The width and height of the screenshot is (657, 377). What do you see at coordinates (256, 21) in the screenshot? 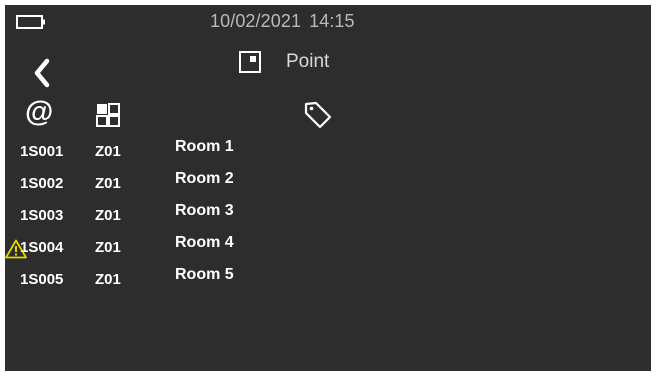
I see `status-date: 10/02/2021` at bounding box center [256, 21].